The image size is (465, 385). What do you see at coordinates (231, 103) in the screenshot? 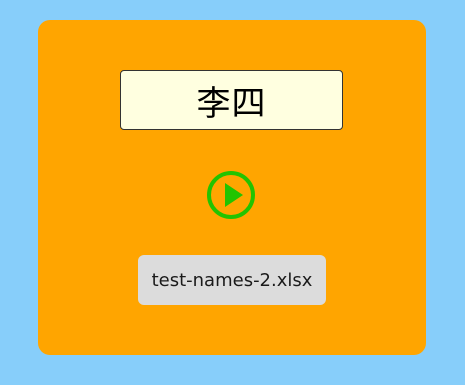
I see `name-text: 李四` at bounding box center [231, 103].